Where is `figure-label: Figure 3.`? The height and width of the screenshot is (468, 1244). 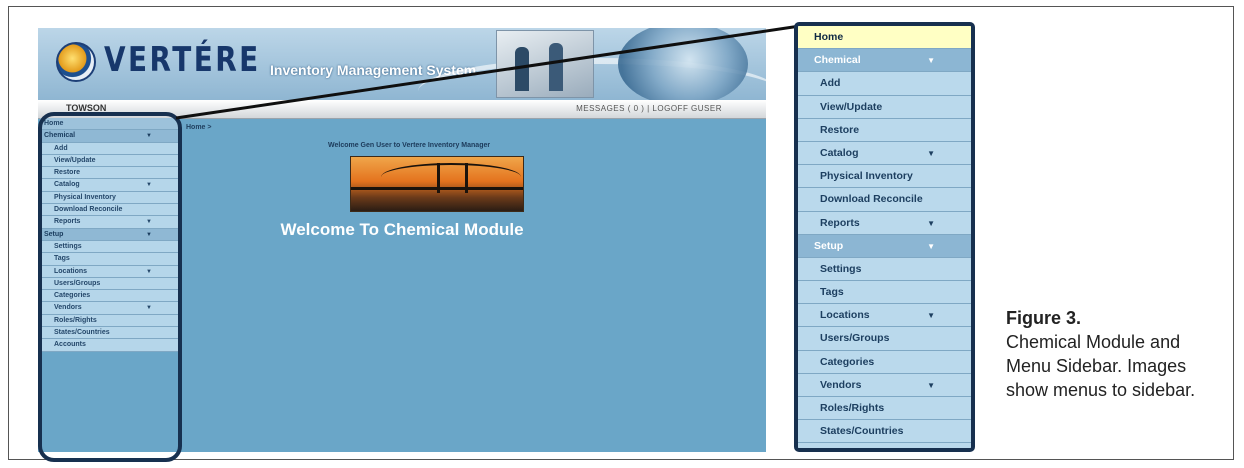
figure-label: Figure 3. is located at coordinates (1044, 318).